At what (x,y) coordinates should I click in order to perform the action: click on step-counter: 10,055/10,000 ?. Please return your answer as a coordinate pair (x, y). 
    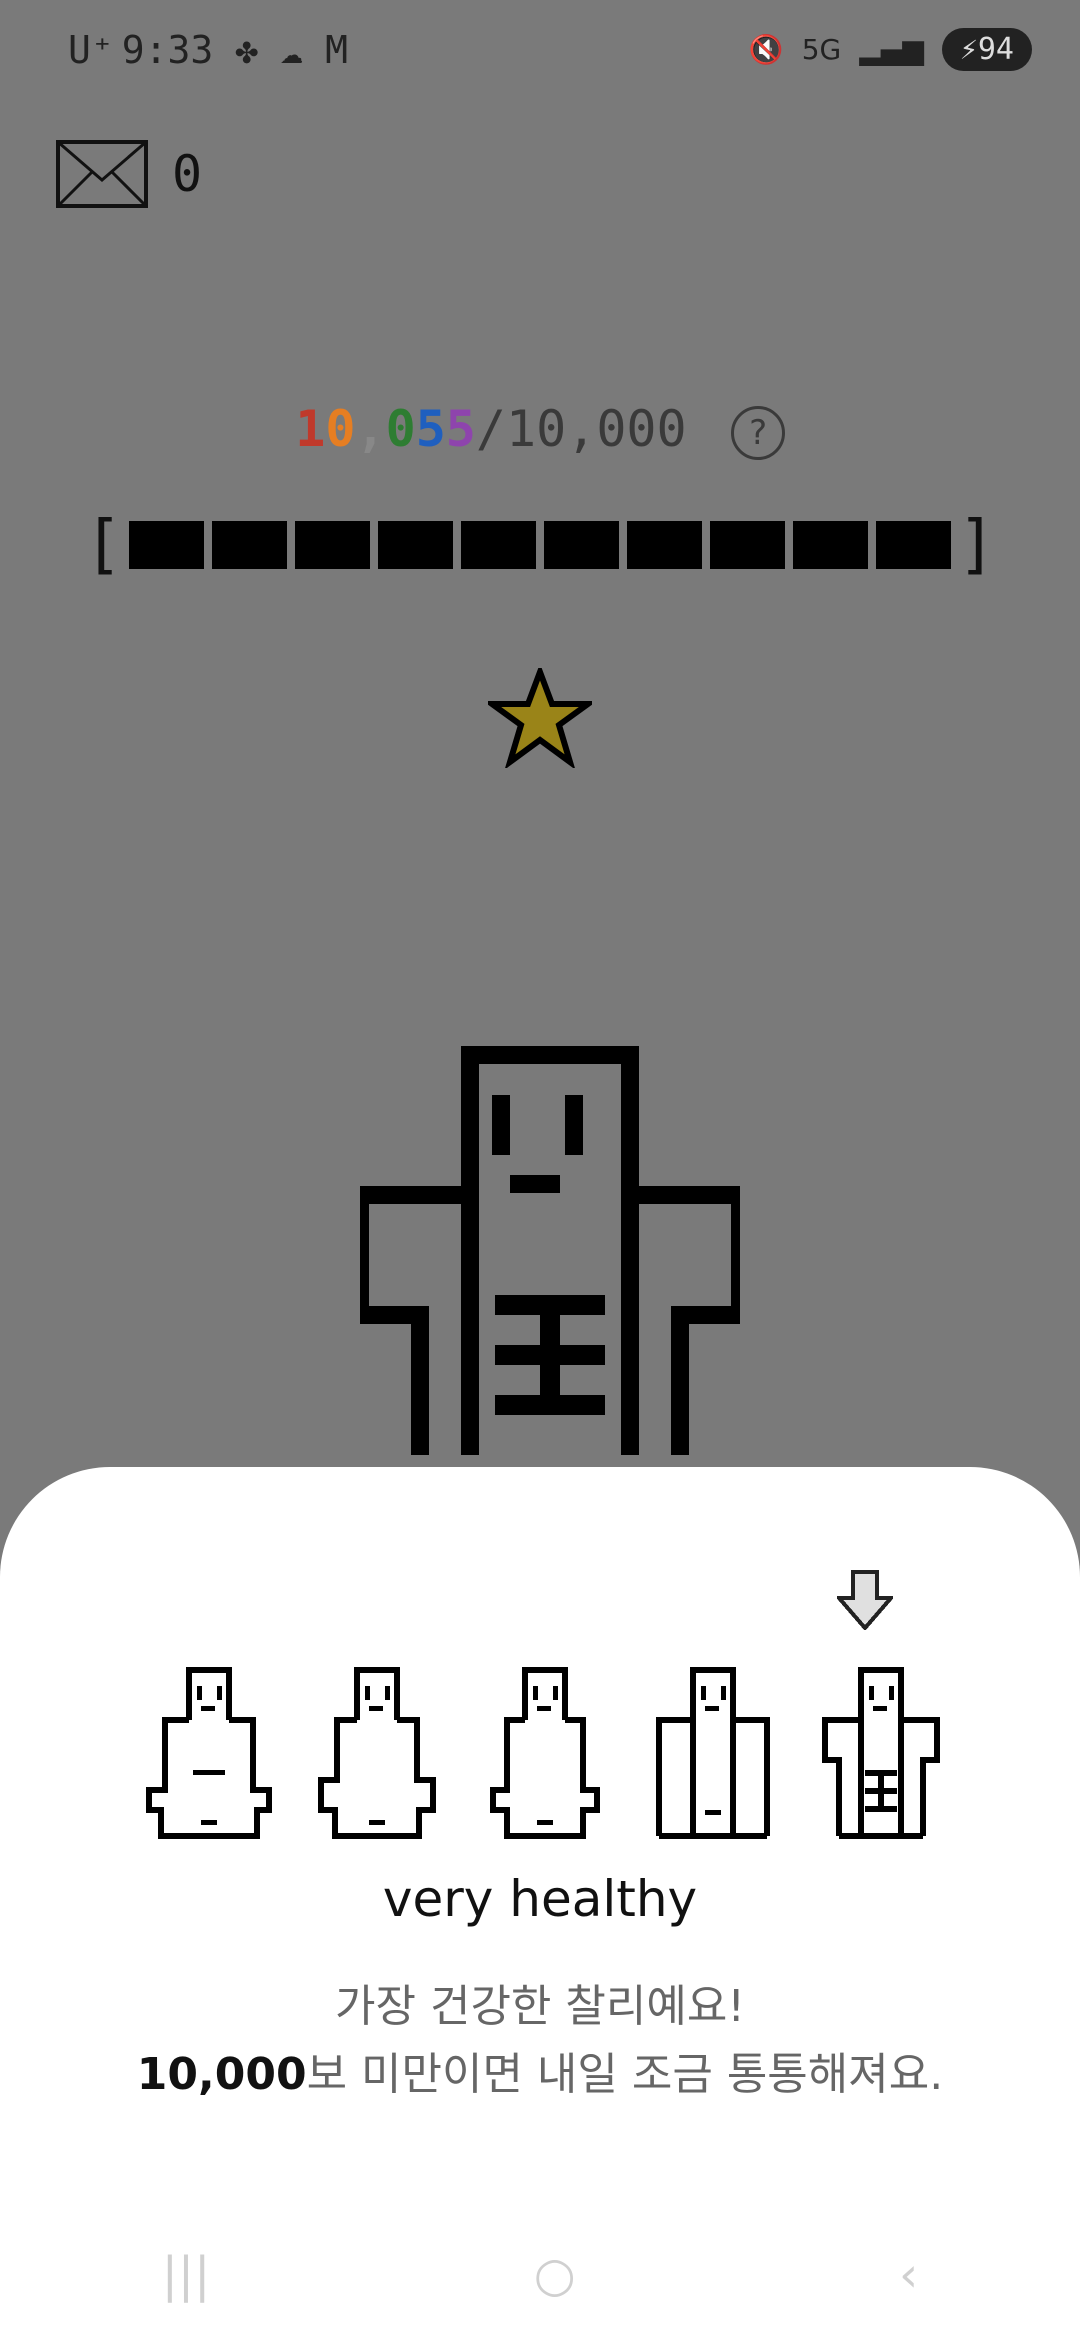
    Looking at the image, I should click on (540, 430).